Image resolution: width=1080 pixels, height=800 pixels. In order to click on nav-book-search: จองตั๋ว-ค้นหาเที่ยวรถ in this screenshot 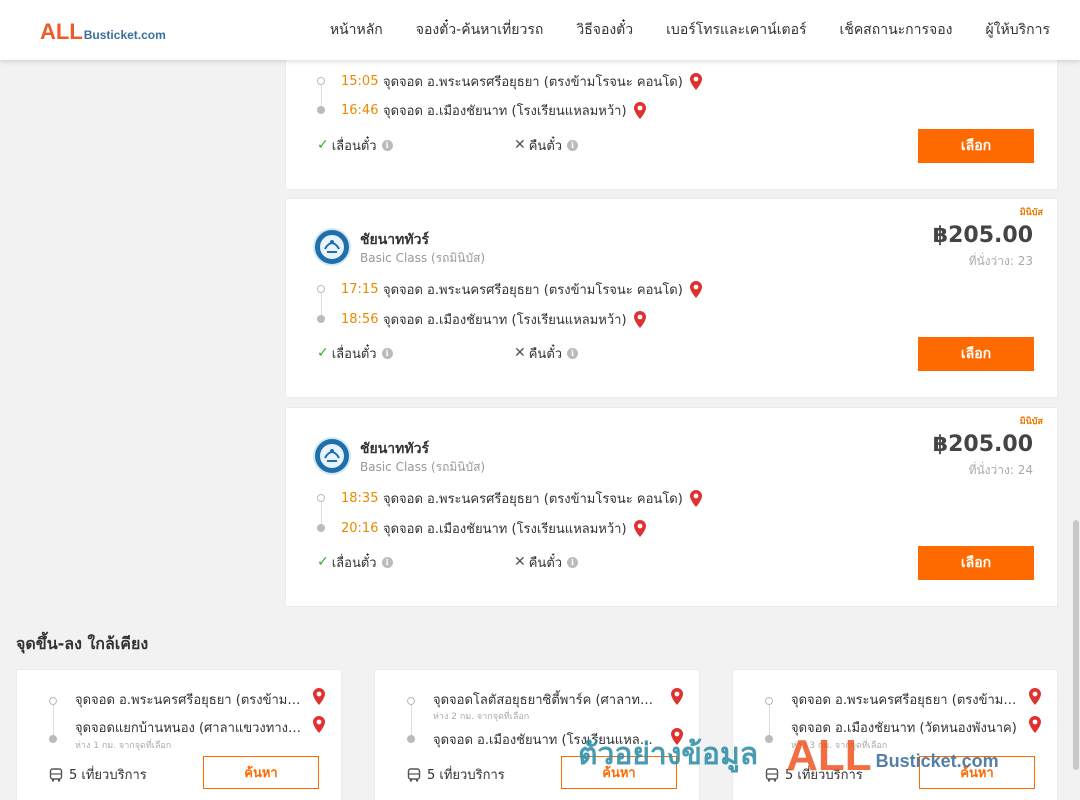, I will do `click(480, 30)`.